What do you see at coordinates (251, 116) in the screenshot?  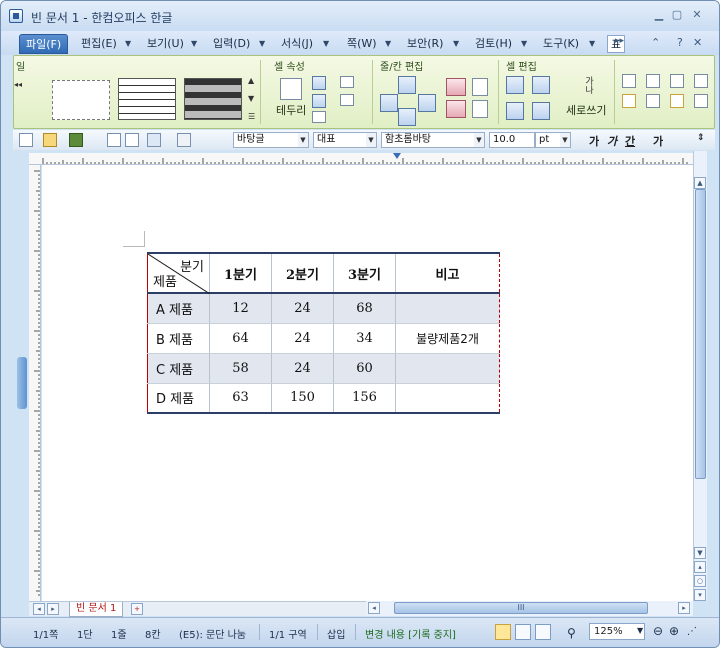 I see `gallery-more-icon: ☰` at bounding box center [251, 116].